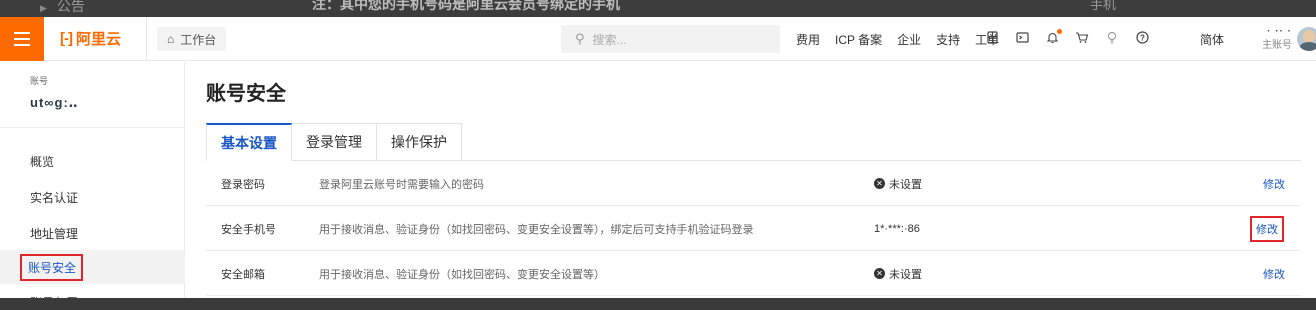 The height and width of the screenshot is (310, 1316). I want to click on search-icon: ⚲, so click(580, 38).